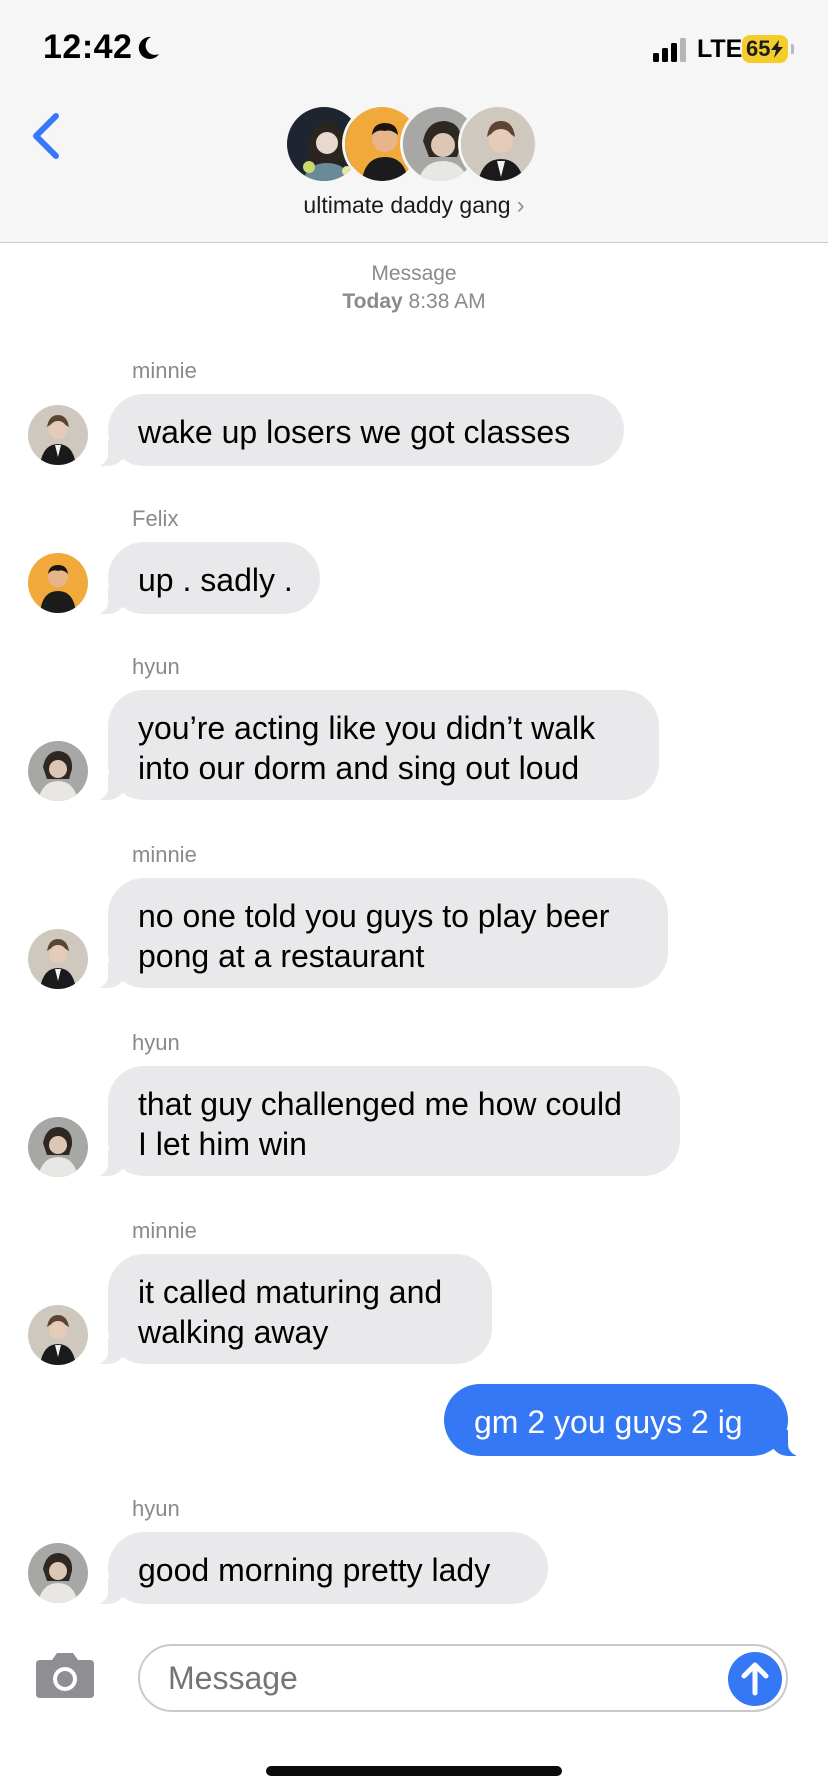  What do you see at coordinates (372, 301) in the screenshot?
I see `timestamp-day: Today` at bounding box center [372, 301].